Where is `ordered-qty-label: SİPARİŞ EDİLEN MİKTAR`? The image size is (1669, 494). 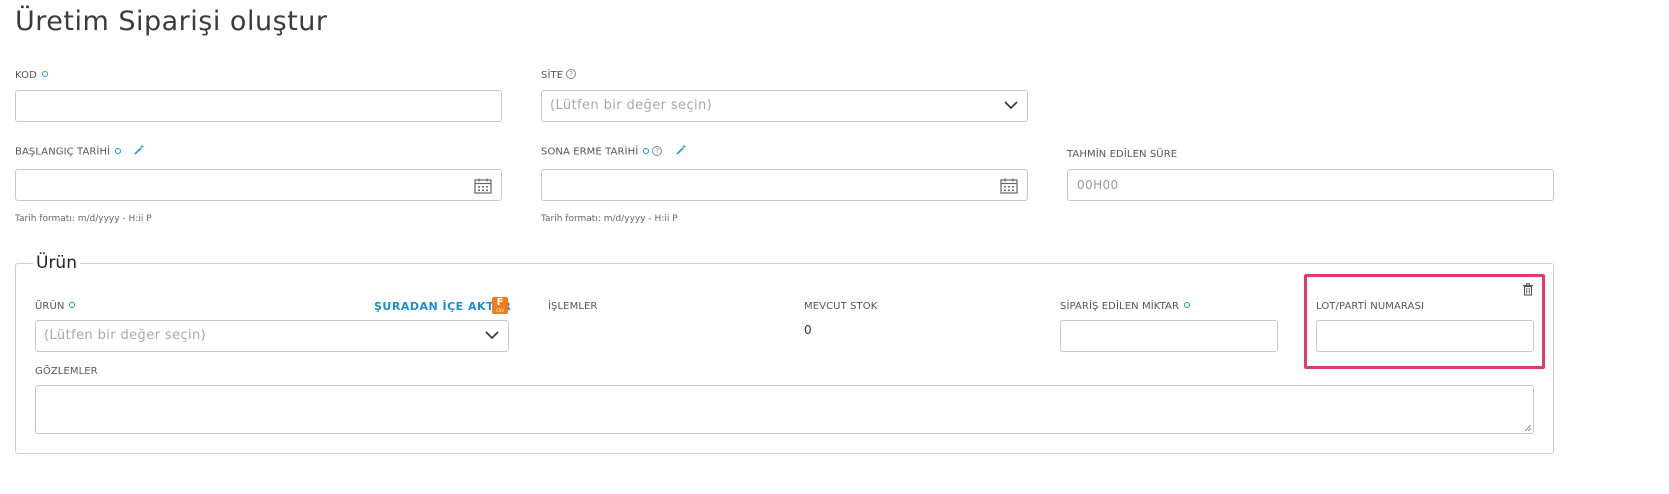
ordered-qty-label: SİPARİŞ EDİLEN MİKTAR is located at coordinates (1125, 306).